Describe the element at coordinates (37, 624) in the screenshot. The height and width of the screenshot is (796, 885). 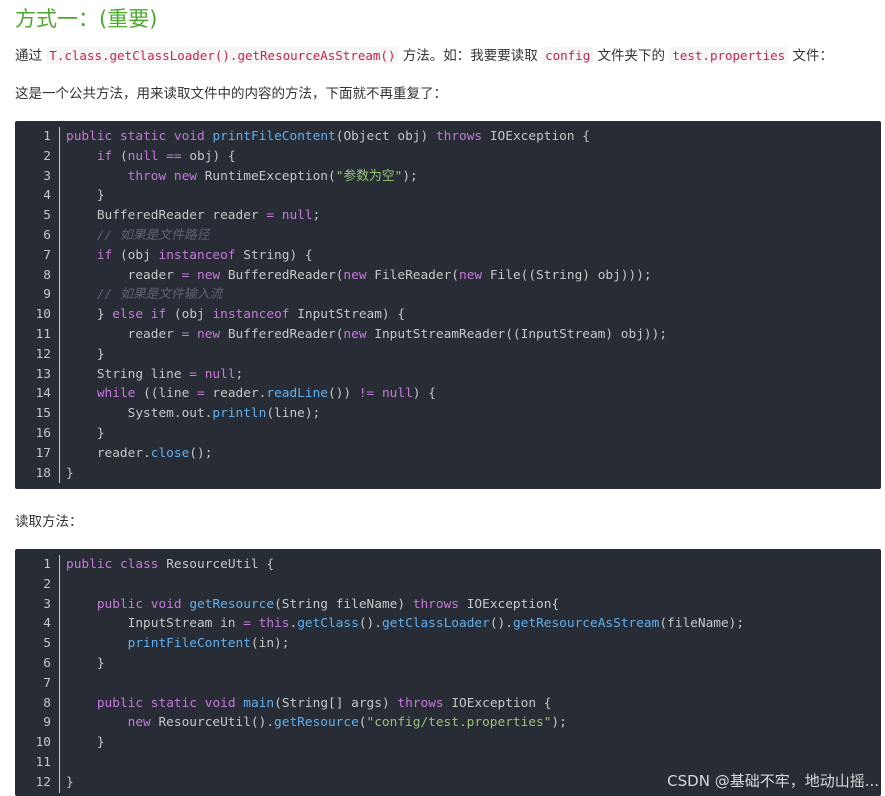
I see `line-number: 4` at that location.